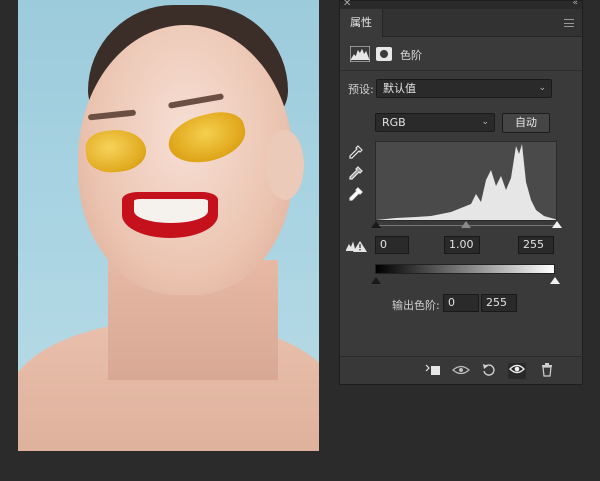  What do you see at coordinates (462, 245) in the screenshot?
I see `input-gamma-field: 1.00` at bounding box center [462, 245].